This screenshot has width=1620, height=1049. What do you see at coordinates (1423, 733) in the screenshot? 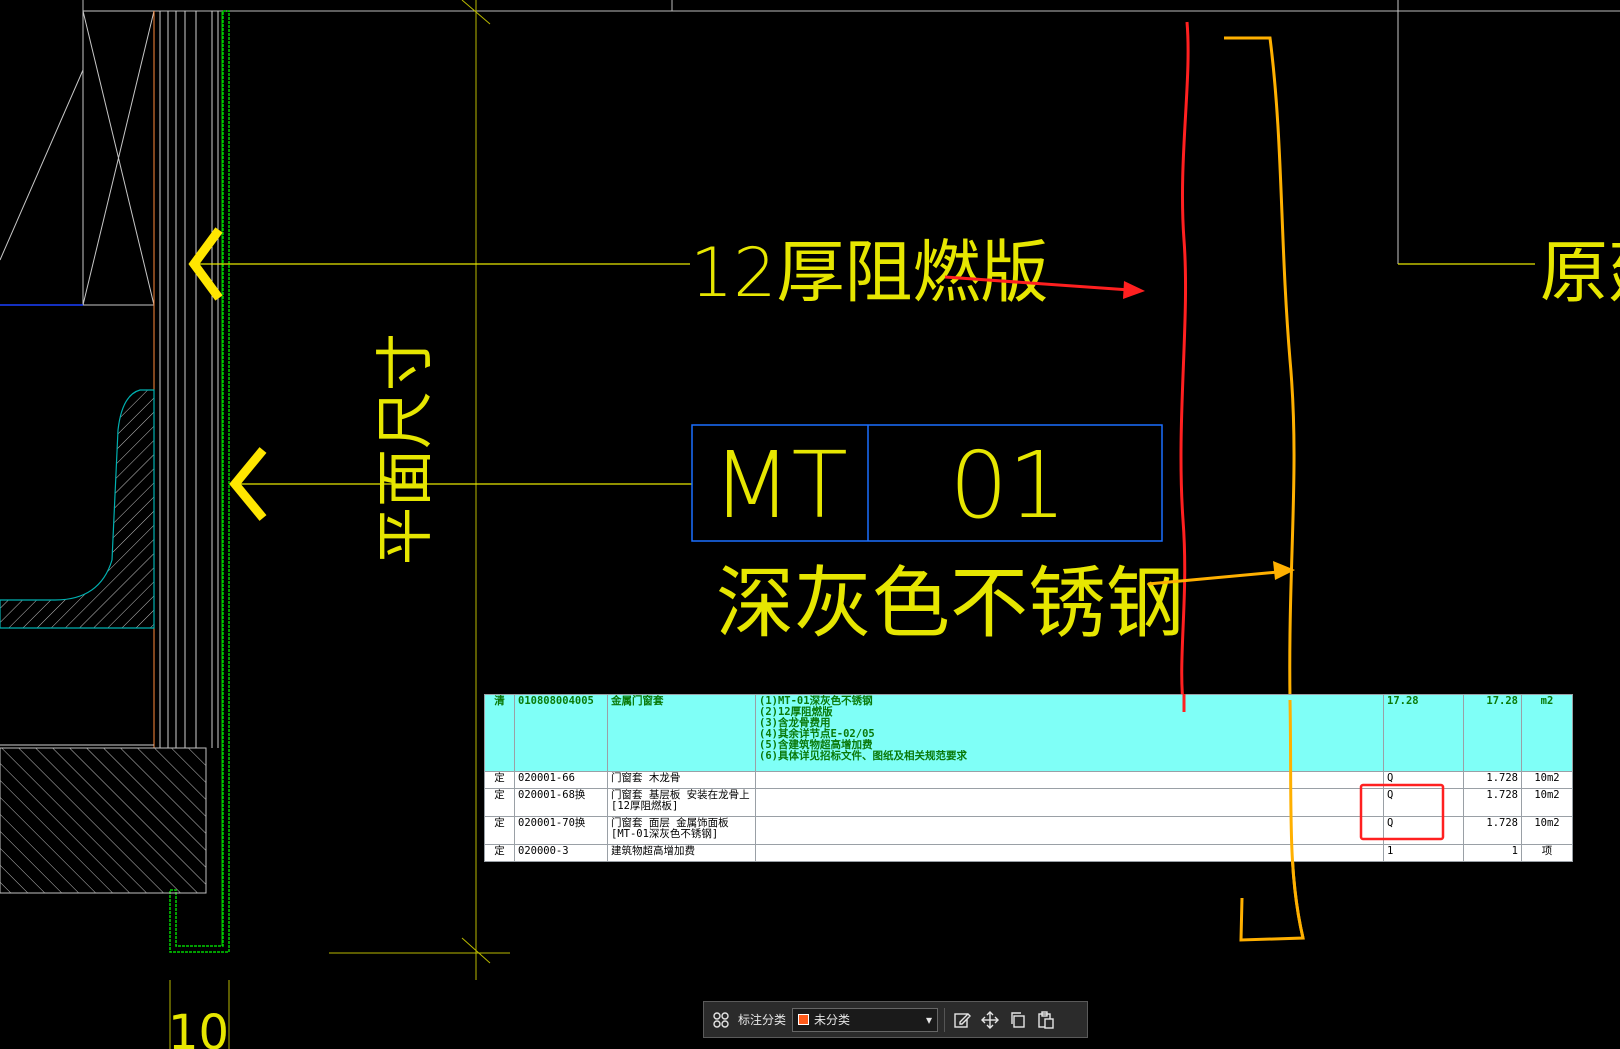
I see `quantity-formula: 17.28` at bounding box center [1423, 733].